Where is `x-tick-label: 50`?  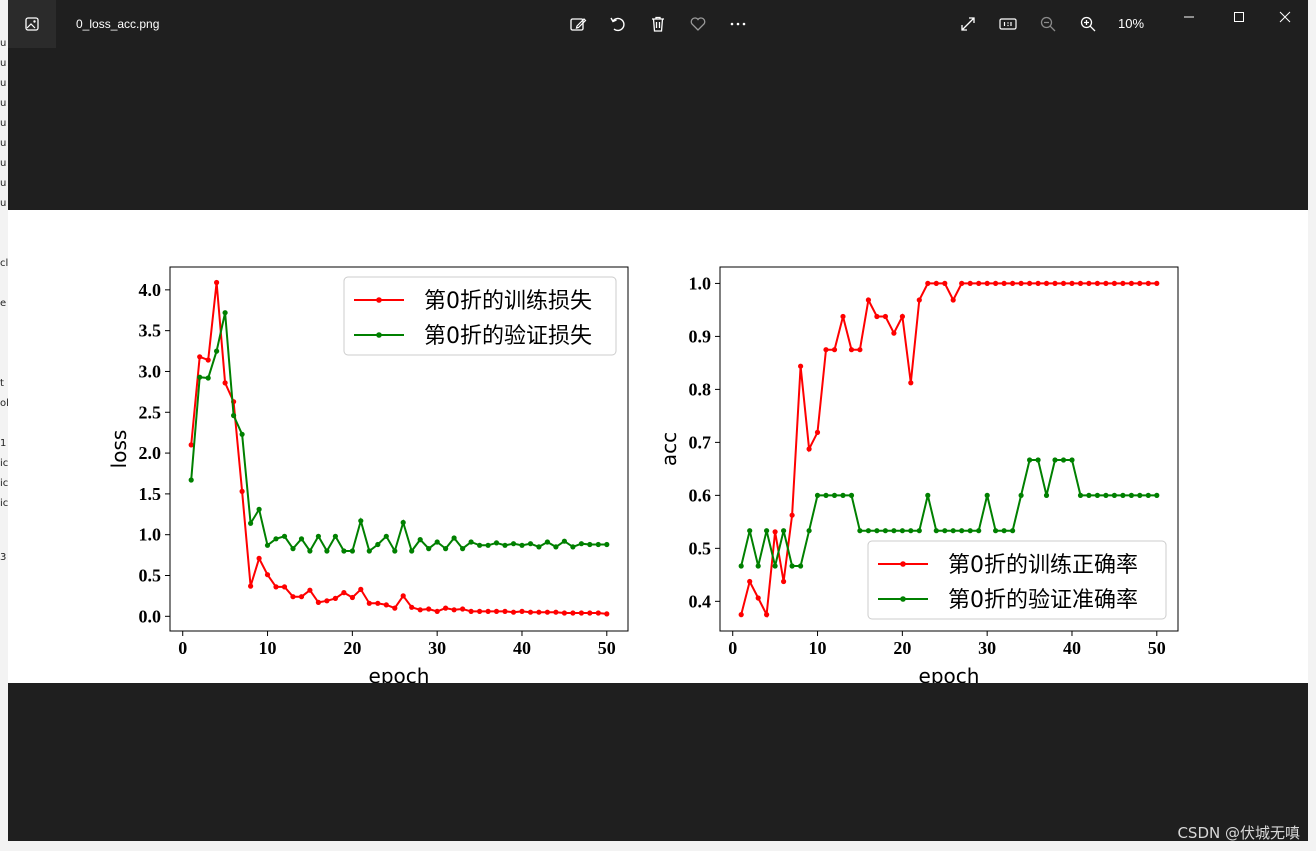 x-tick-label: 50 is located at coordinates (1157, 648).